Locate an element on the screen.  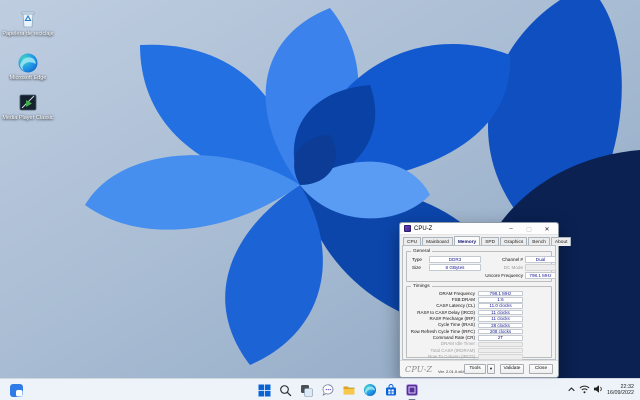
desktop-icon-media-player: Media Player Classic is located at coordinates (28, 107).